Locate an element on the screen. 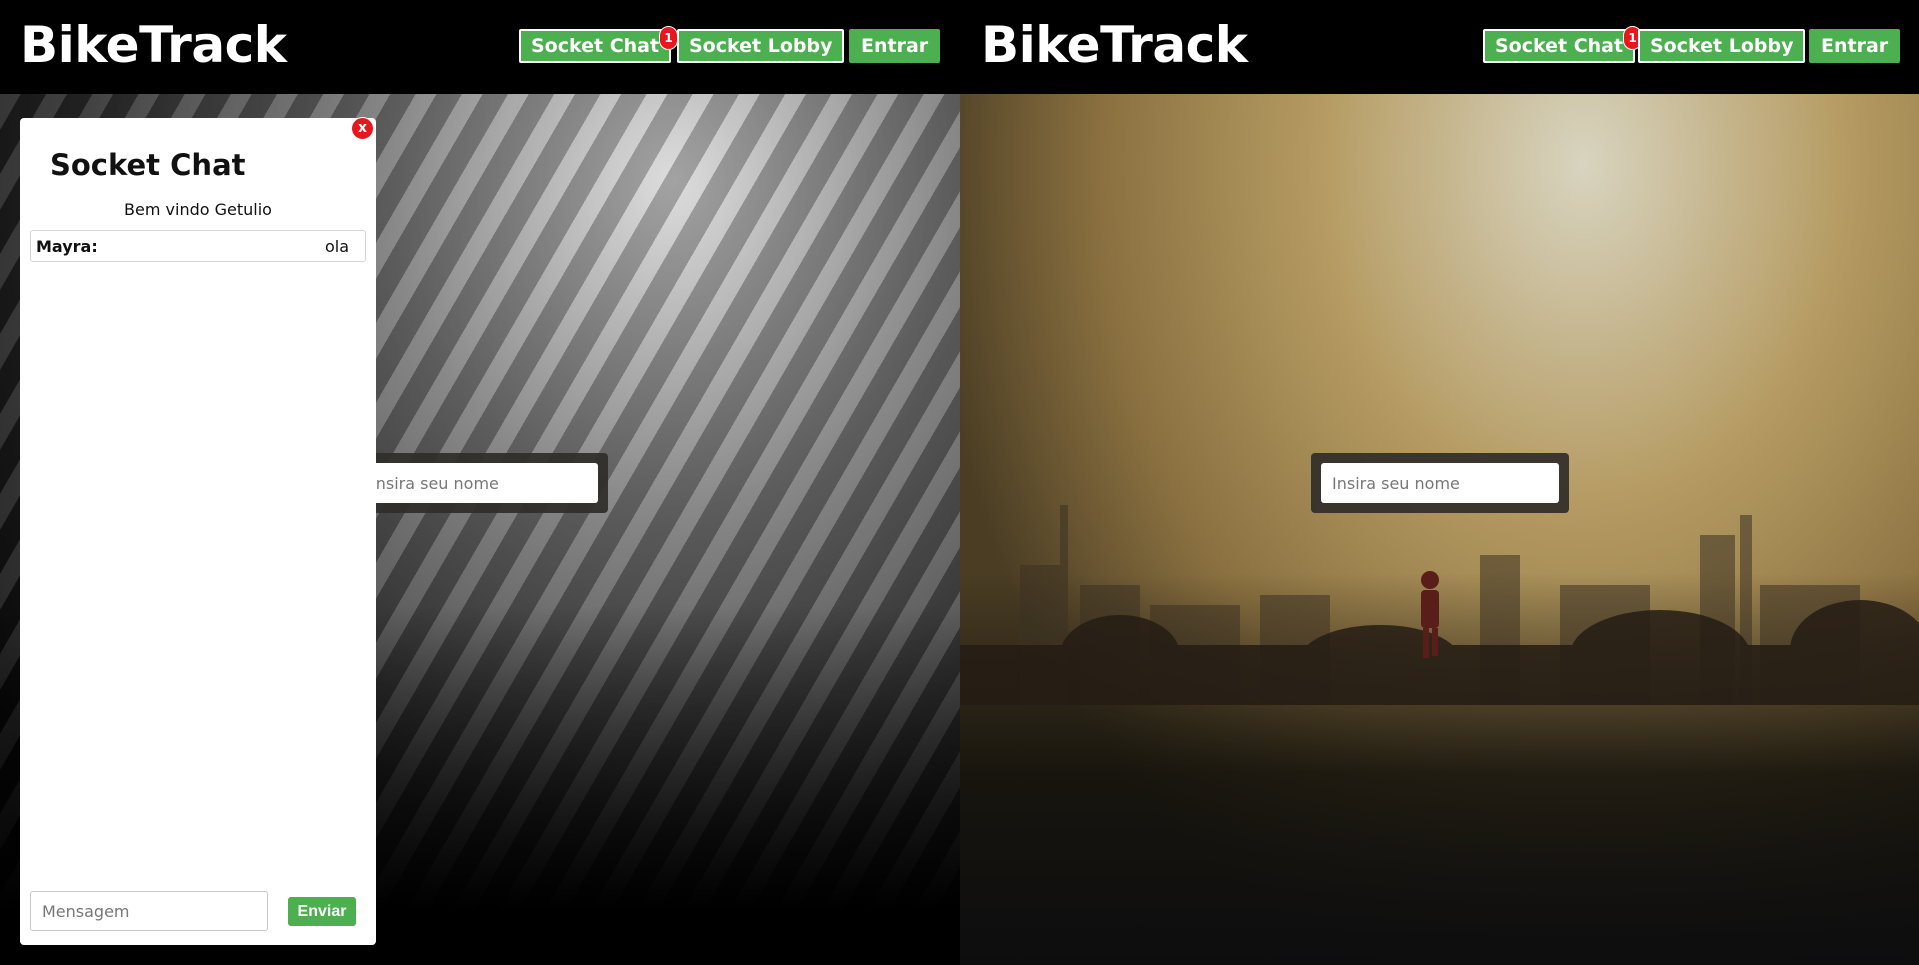  close-icon: x is located at coordinates (362, 128).